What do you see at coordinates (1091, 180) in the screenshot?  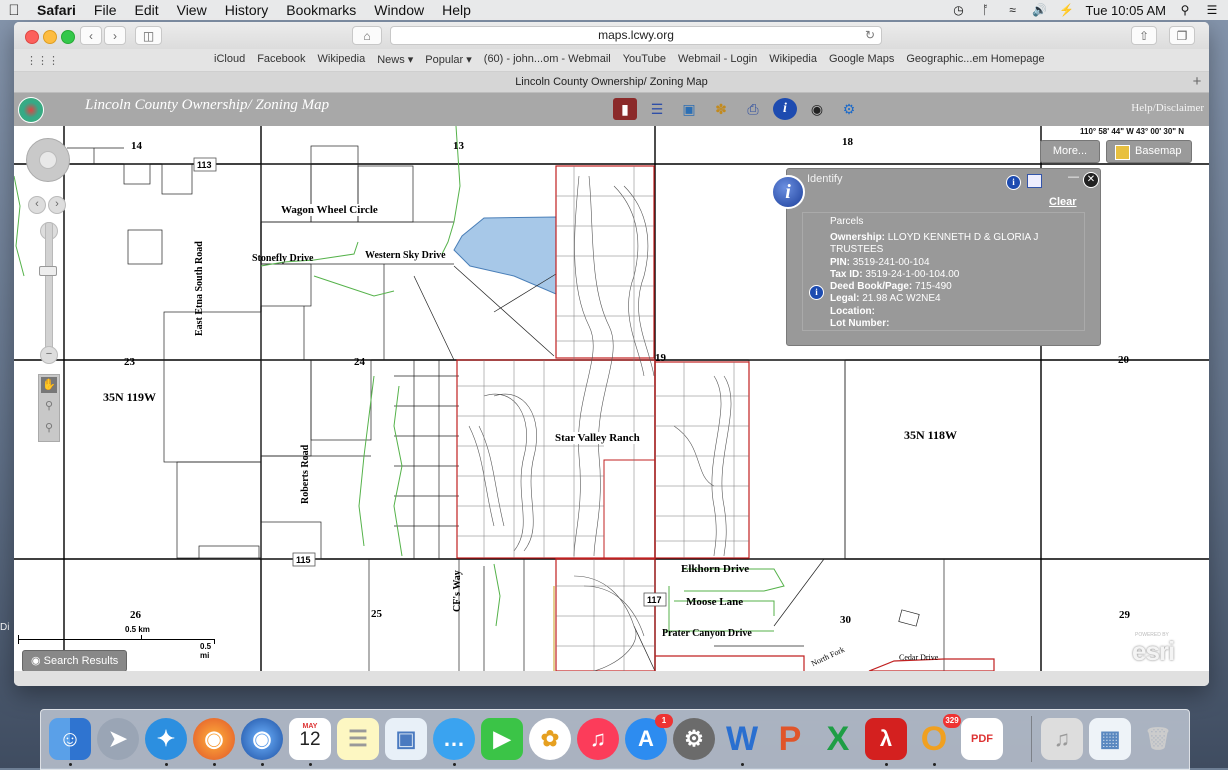 I see `identify-close-icon: ✕` at bounding box center [1091, 180].